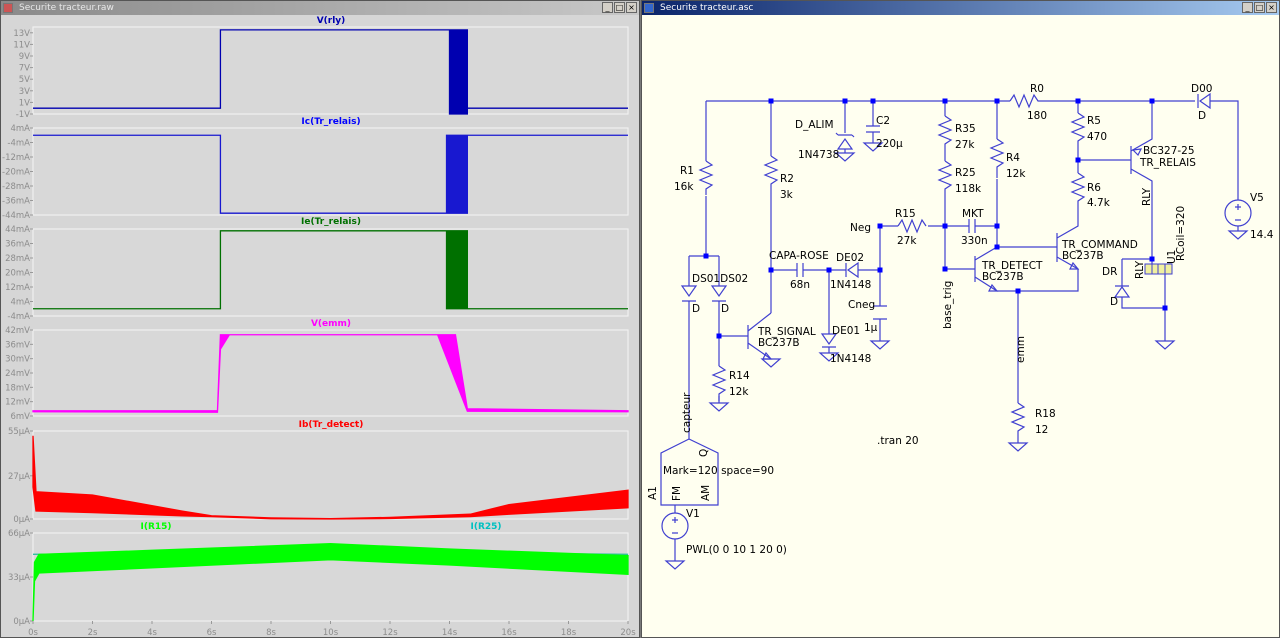  I want to click on schematic-label-rly: RLY, so click(1147, 196).